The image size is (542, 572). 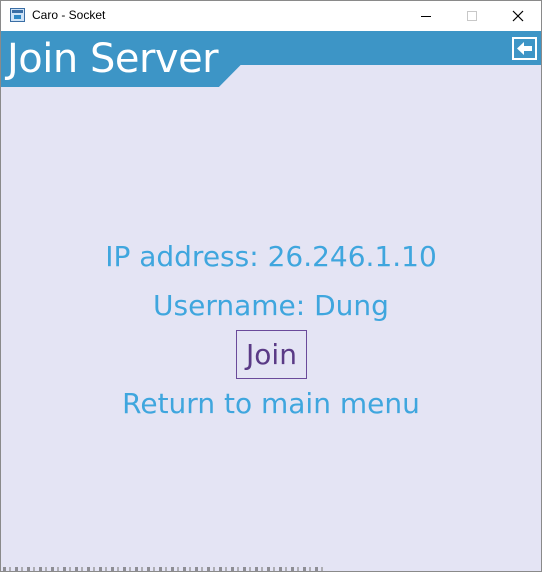 I want to click on maximize-icon, so click(x=472, y=16).